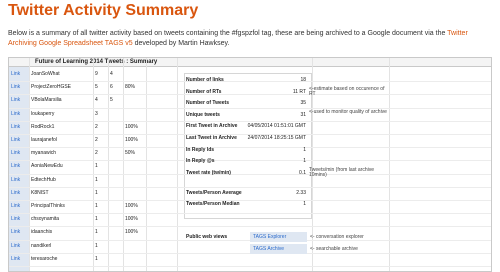 This screenshot has height=272, width=500. I want to click on table-row: Link JoanSoWhat 9 4, so click(93, 74).